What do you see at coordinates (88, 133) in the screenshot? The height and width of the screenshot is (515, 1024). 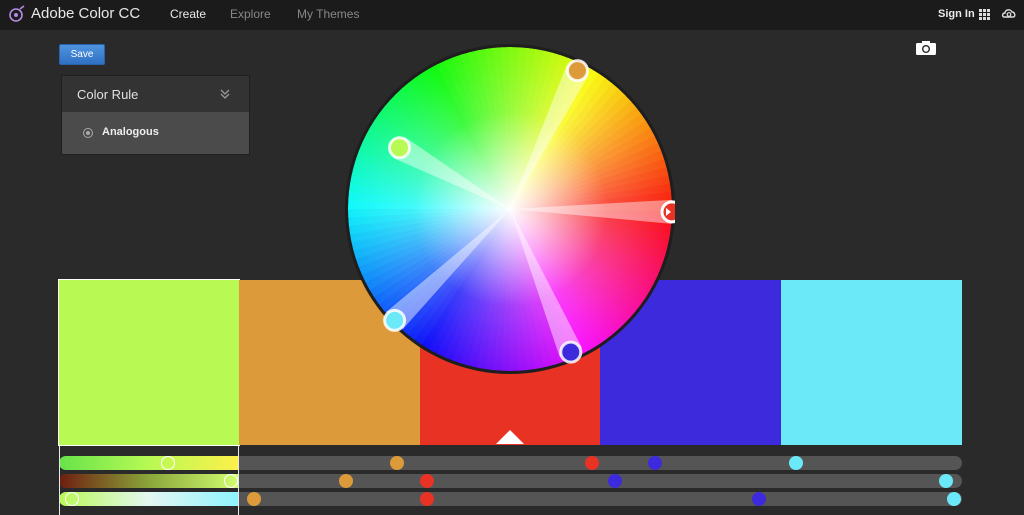 I see `radio-selected-icon` at bounding box center [88, 133].